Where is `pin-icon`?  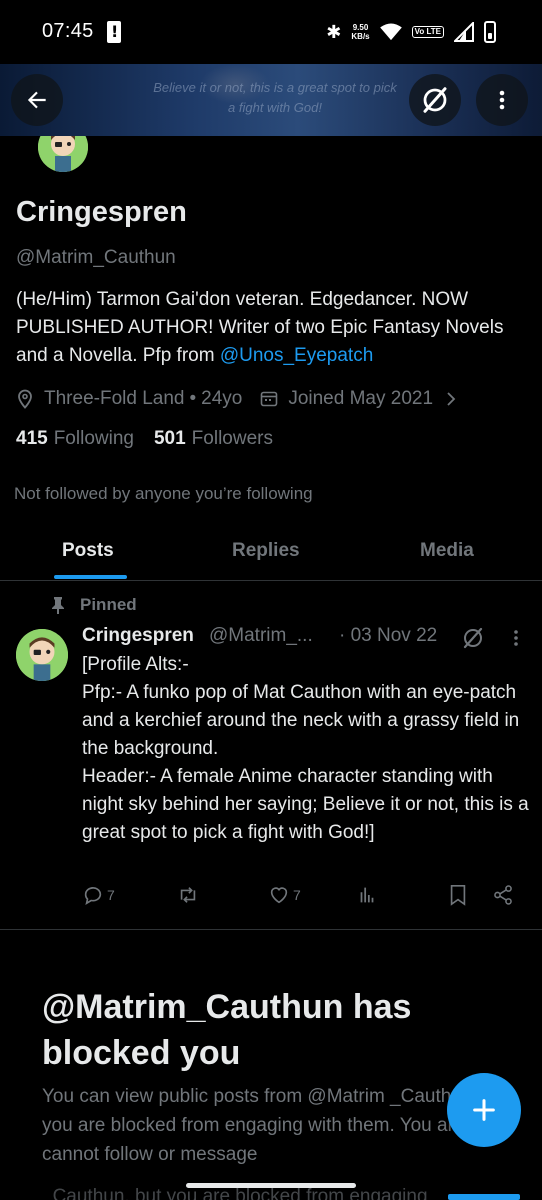 pin-icon is located at coordinates (58, 605).